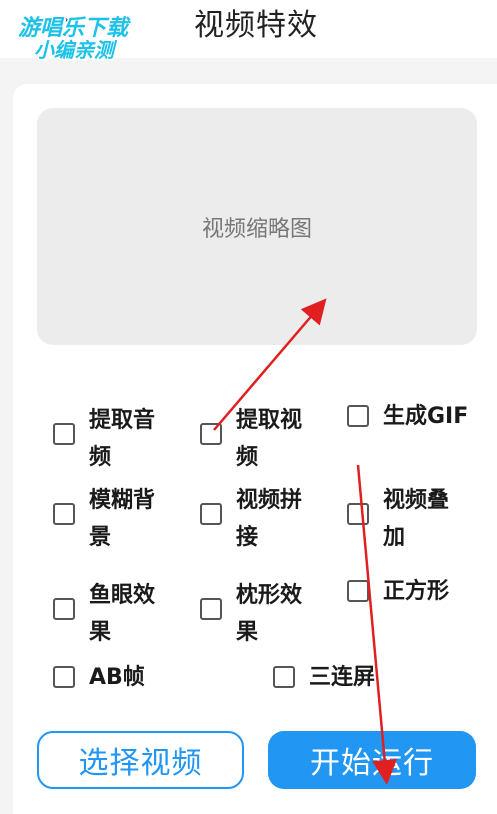 The height and width of the screenshot is (814, 497). Describe the element at coordinates (122, 519) in the screenshot. I see `option-label: 模糊背景` at that location.